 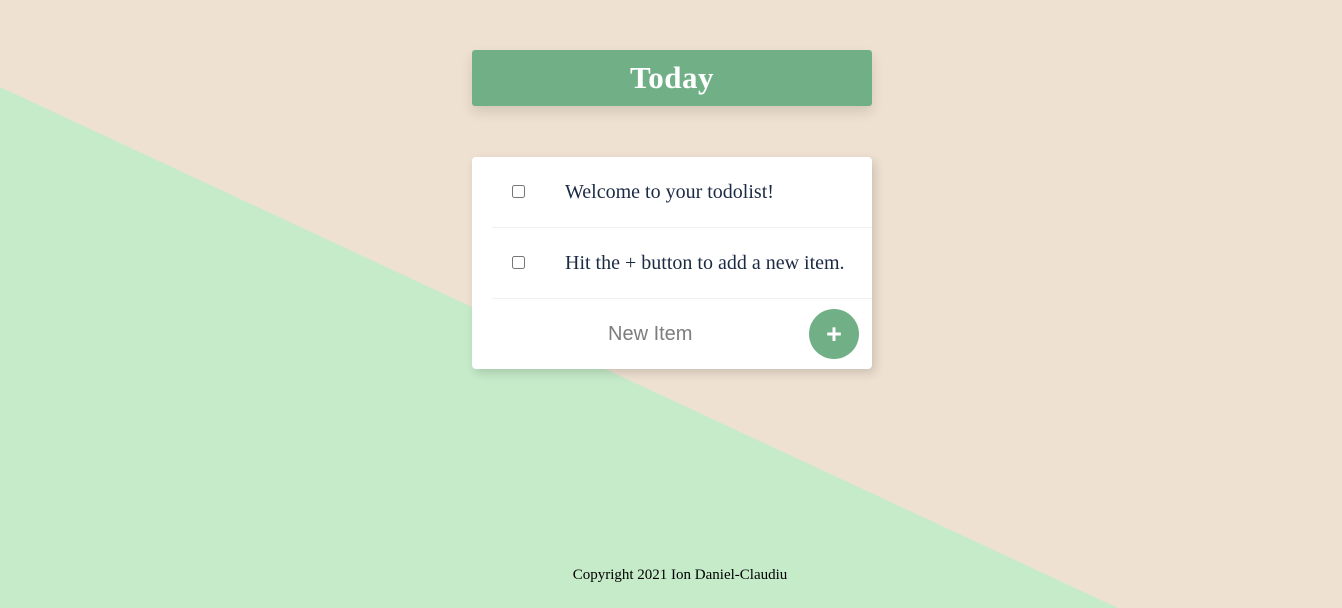 I want to click on item-label: Hit the + button to add a new item., so click(x=705, y=262).